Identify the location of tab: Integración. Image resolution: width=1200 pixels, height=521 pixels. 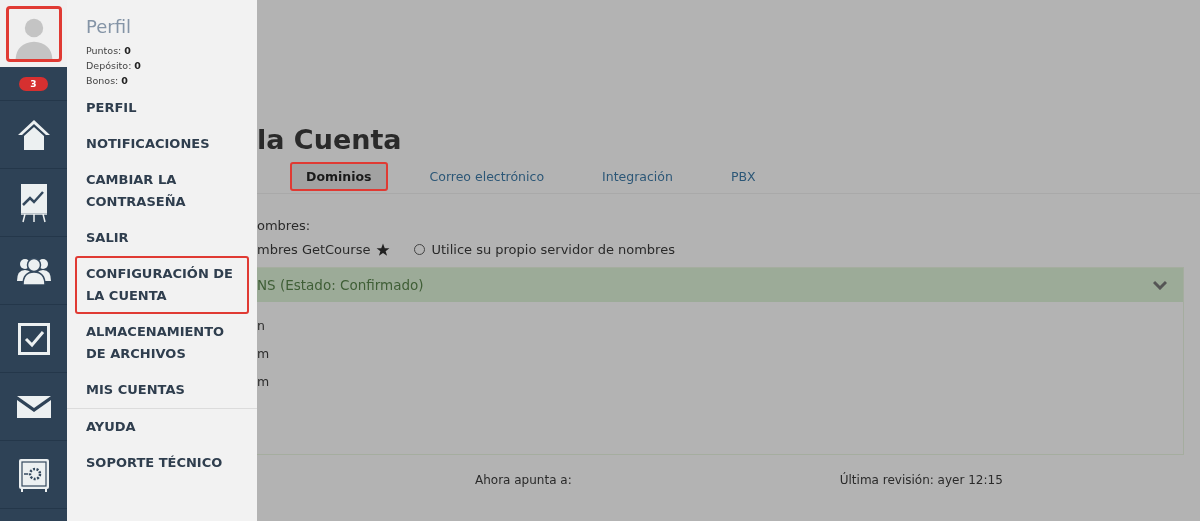
(637, 176).